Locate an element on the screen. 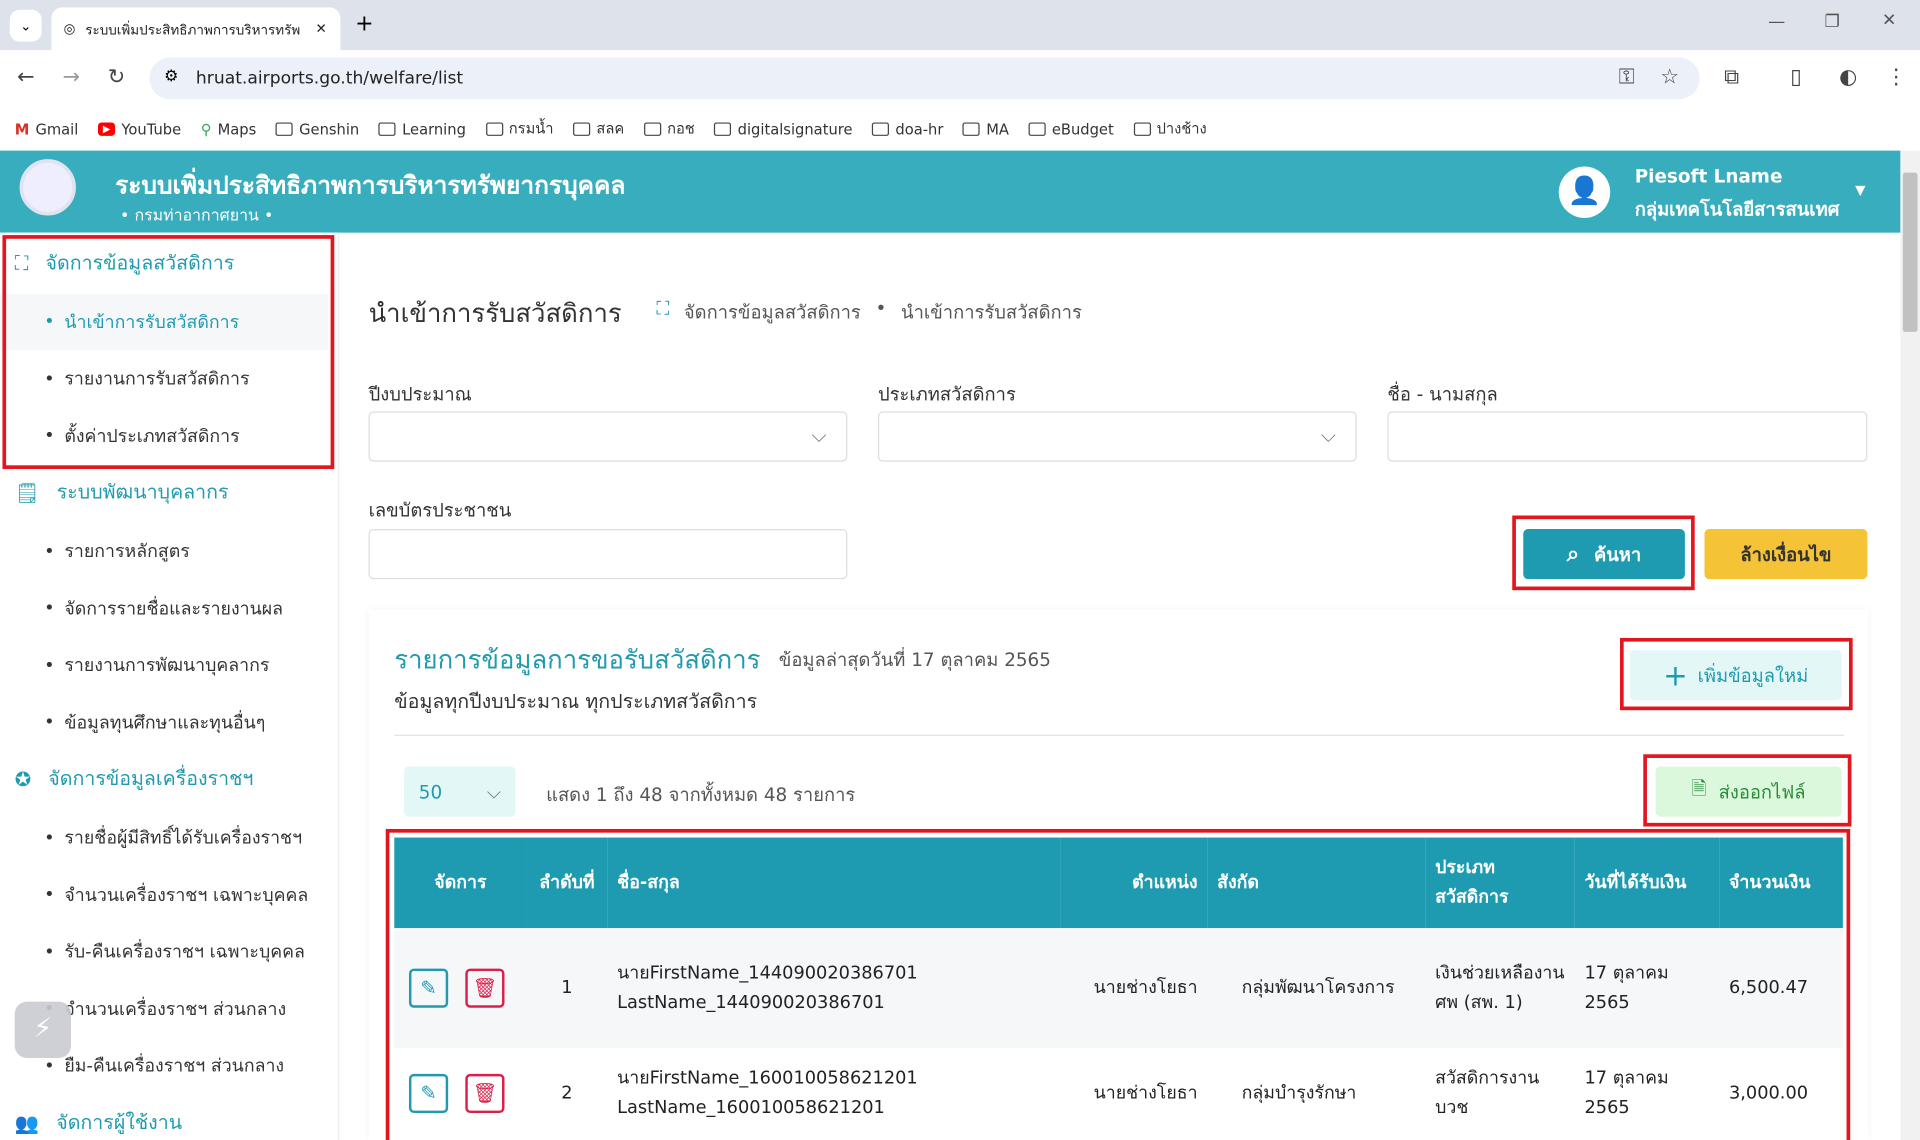  floating-tool-button: ⚡ is located at coordinates (43, 1029).